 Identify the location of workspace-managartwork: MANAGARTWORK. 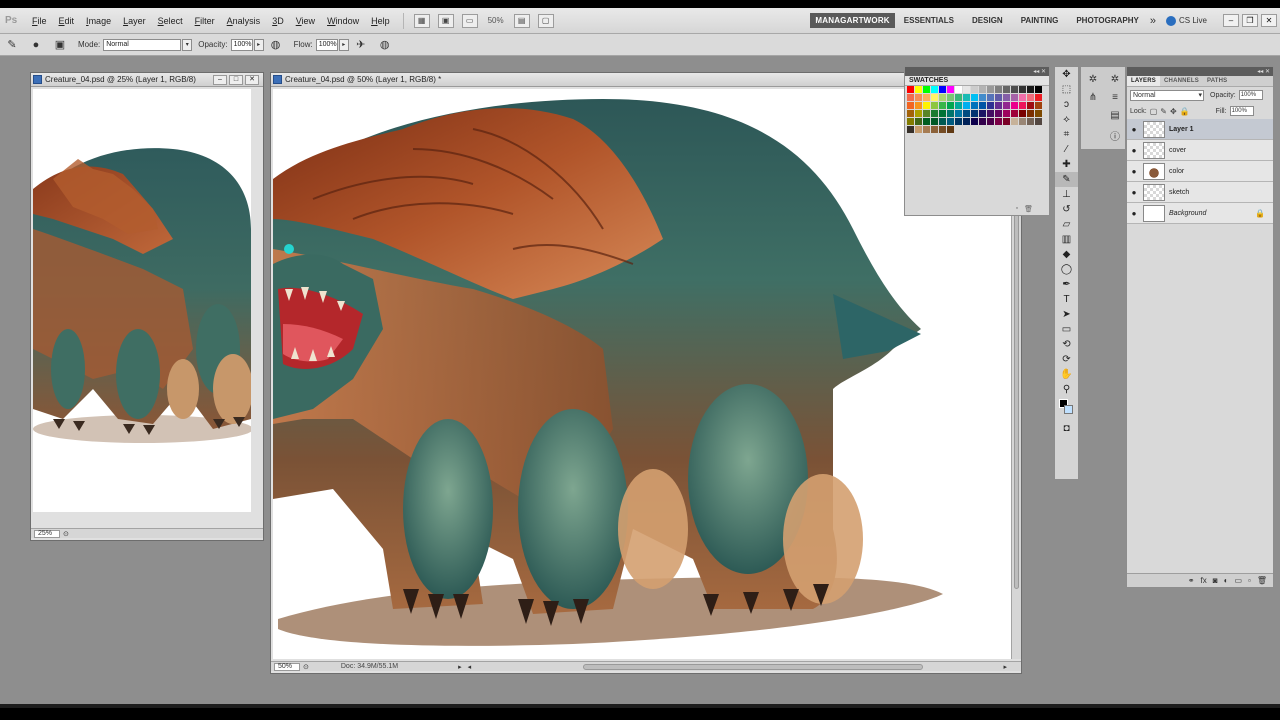
(852, 20).